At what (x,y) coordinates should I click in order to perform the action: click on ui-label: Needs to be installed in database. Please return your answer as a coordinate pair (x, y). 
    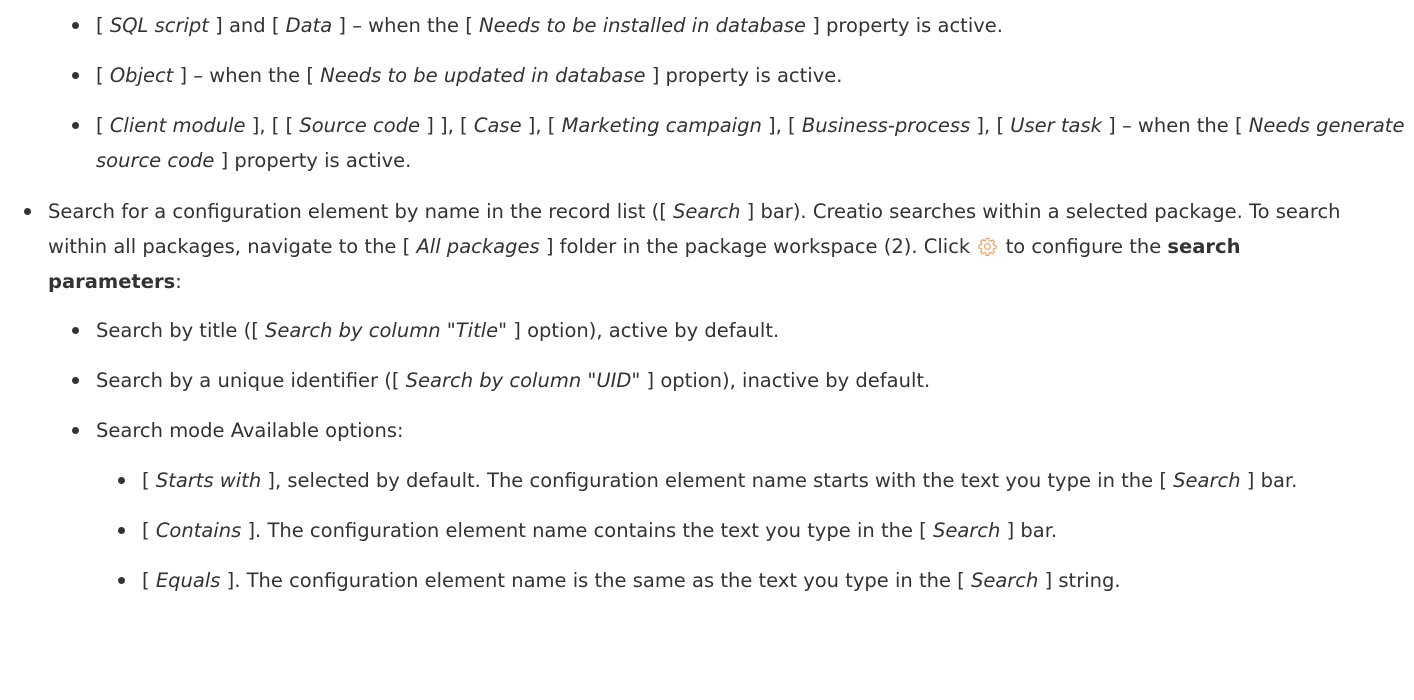
    Looking at the image, I should click on (643, 25).